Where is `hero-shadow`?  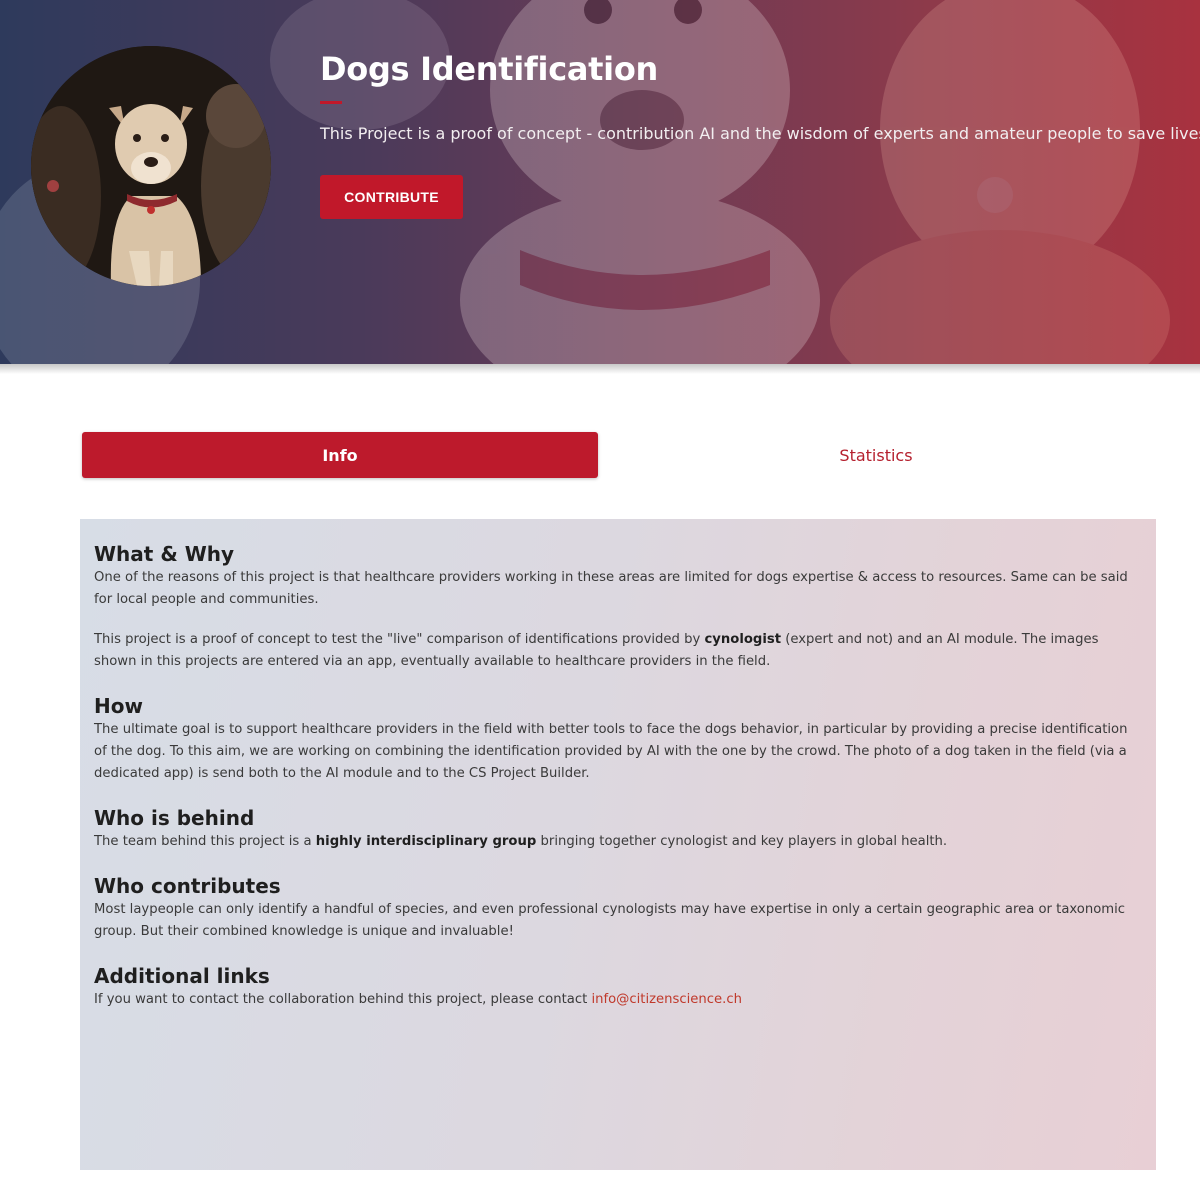
hero-shadow is located at coordinates (600, 369).